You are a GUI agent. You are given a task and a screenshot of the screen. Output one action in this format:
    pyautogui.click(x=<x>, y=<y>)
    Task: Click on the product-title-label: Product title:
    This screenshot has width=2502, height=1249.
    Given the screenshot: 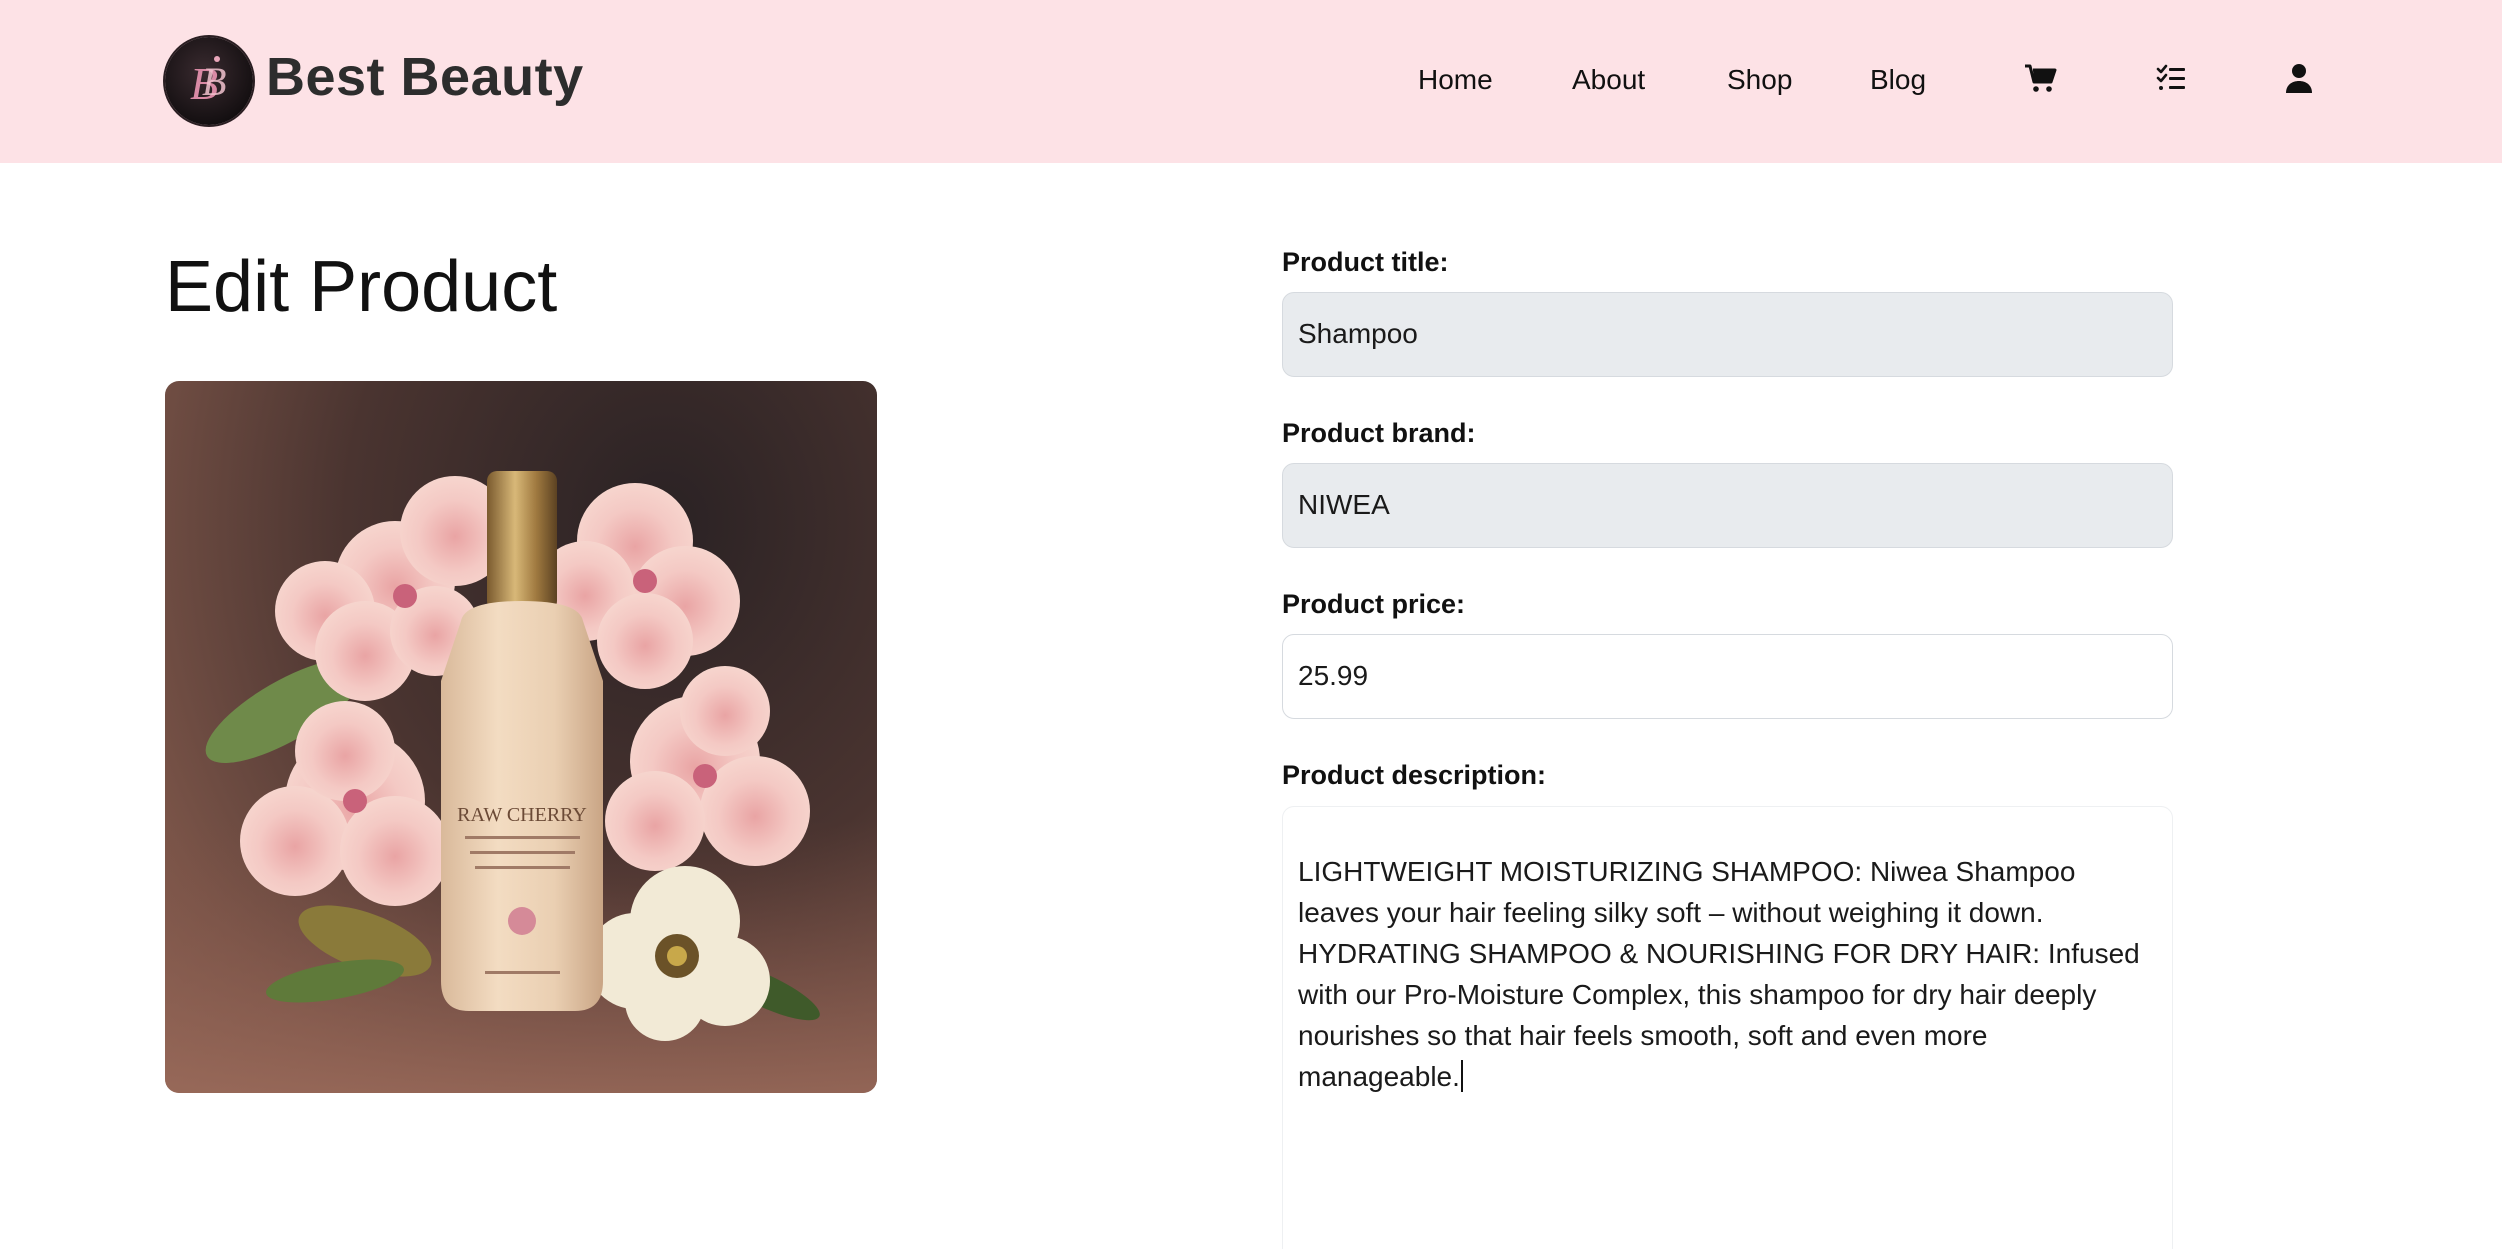 What is the action you would take?
    pyautogui.click(x=1365, y=262)
    